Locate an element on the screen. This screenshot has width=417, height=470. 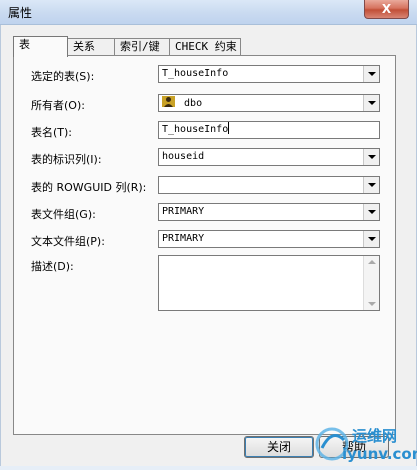
identity-column-select: houseid is located at coordinates (269, 157).